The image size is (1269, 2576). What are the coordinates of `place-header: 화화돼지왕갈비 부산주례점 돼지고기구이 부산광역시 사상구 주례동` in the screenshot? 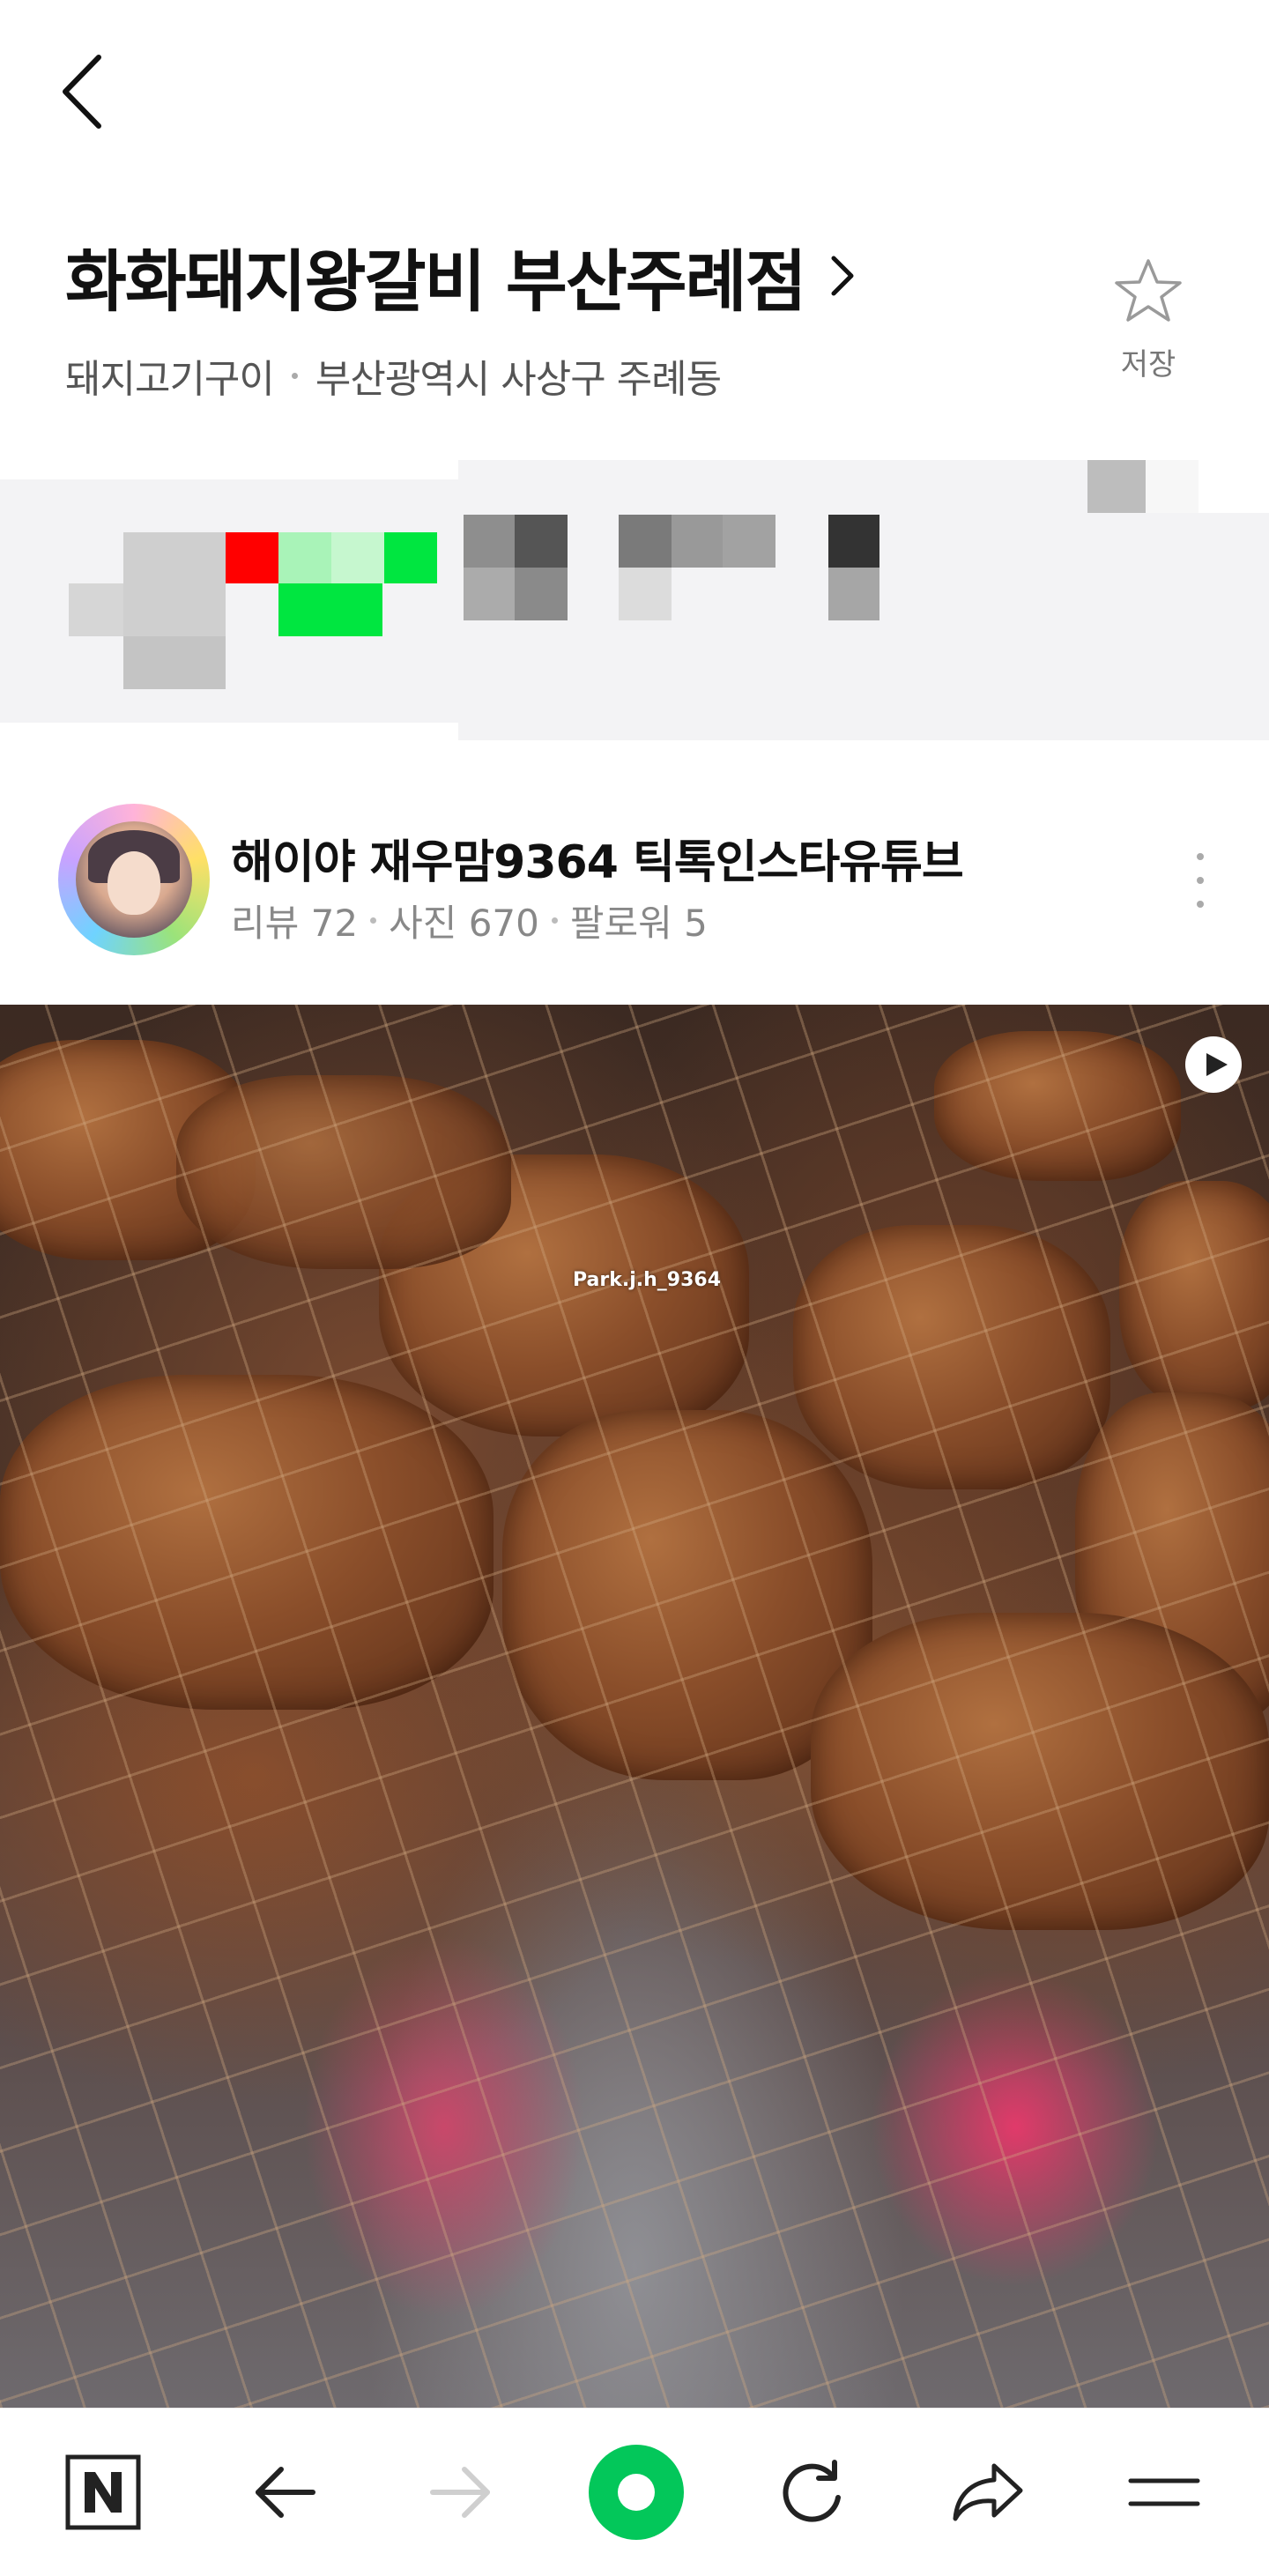 It's located at (667, 315).